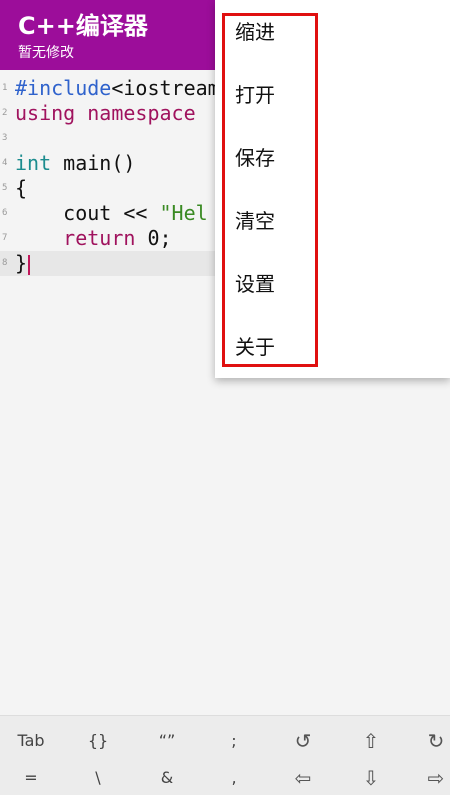 The image size is (450, 795). I want to click on code-text: int main(), so click(75, 163).